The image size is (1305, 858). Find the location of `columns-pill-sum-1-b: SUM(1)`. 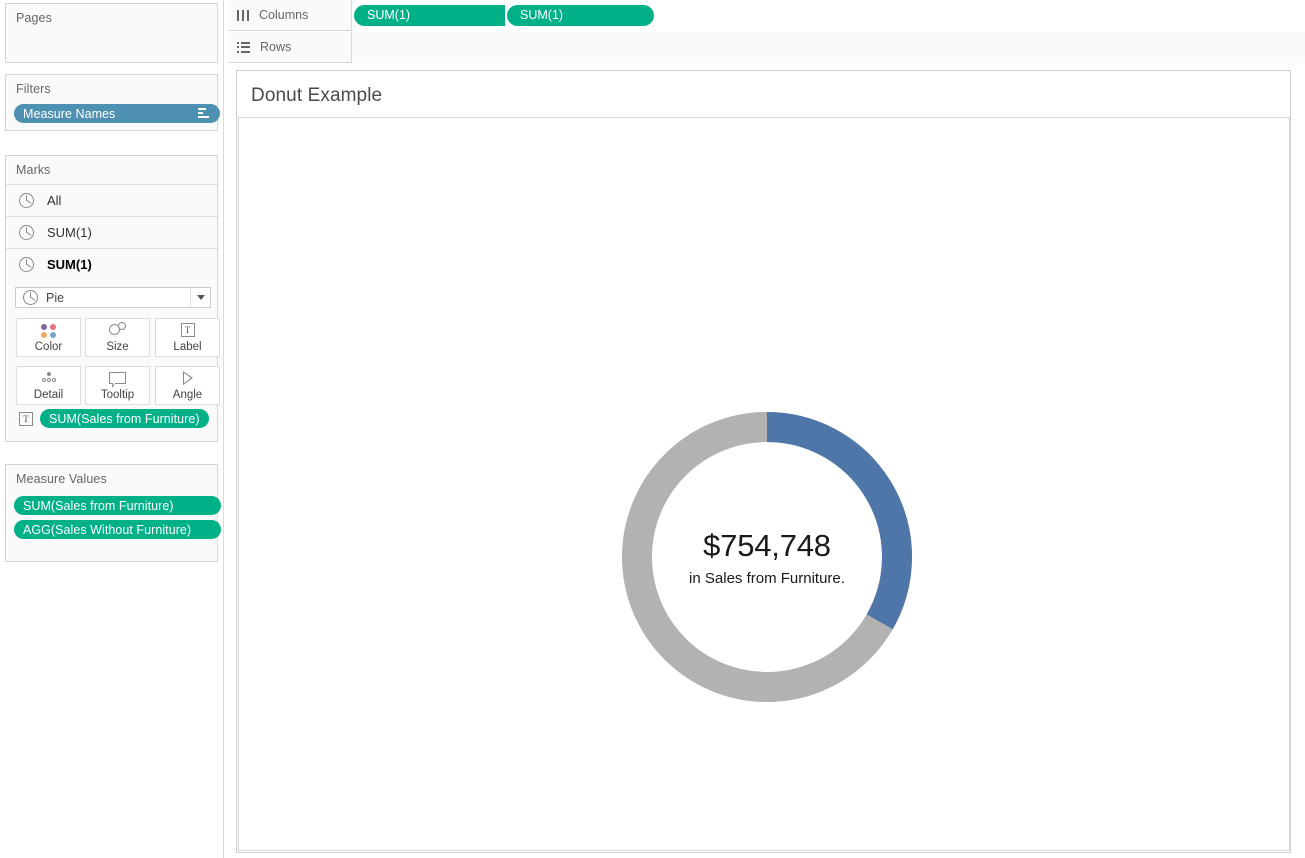

columns-pill-sum-1-b: SUM(1) is located at coordinates (580, 15).